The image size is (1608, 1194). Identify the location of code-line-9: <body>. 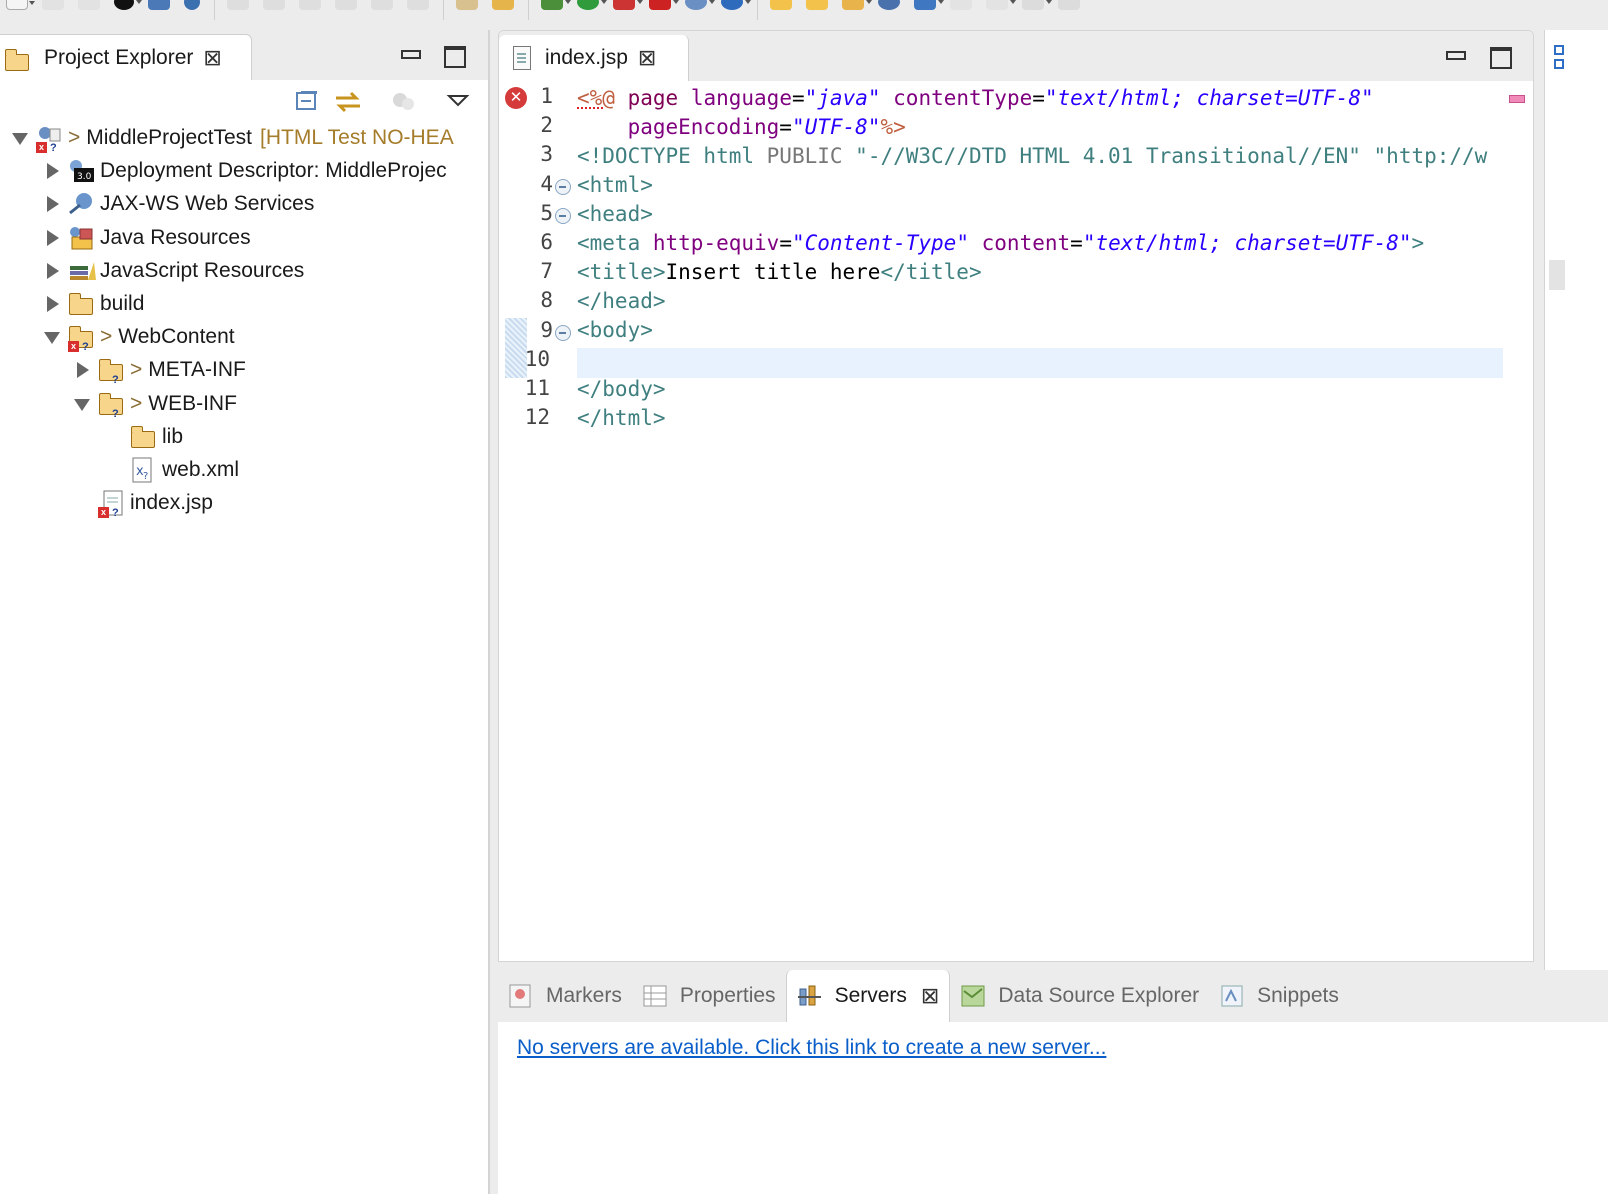
(615, 330).